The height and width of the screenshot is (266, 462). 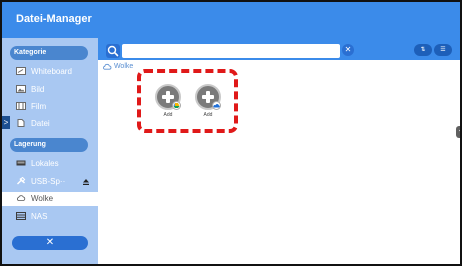 What do you see at coordinates (21, 163) in the screenshot?
I see `local-drive-icon` at bounding box center [21, 163].